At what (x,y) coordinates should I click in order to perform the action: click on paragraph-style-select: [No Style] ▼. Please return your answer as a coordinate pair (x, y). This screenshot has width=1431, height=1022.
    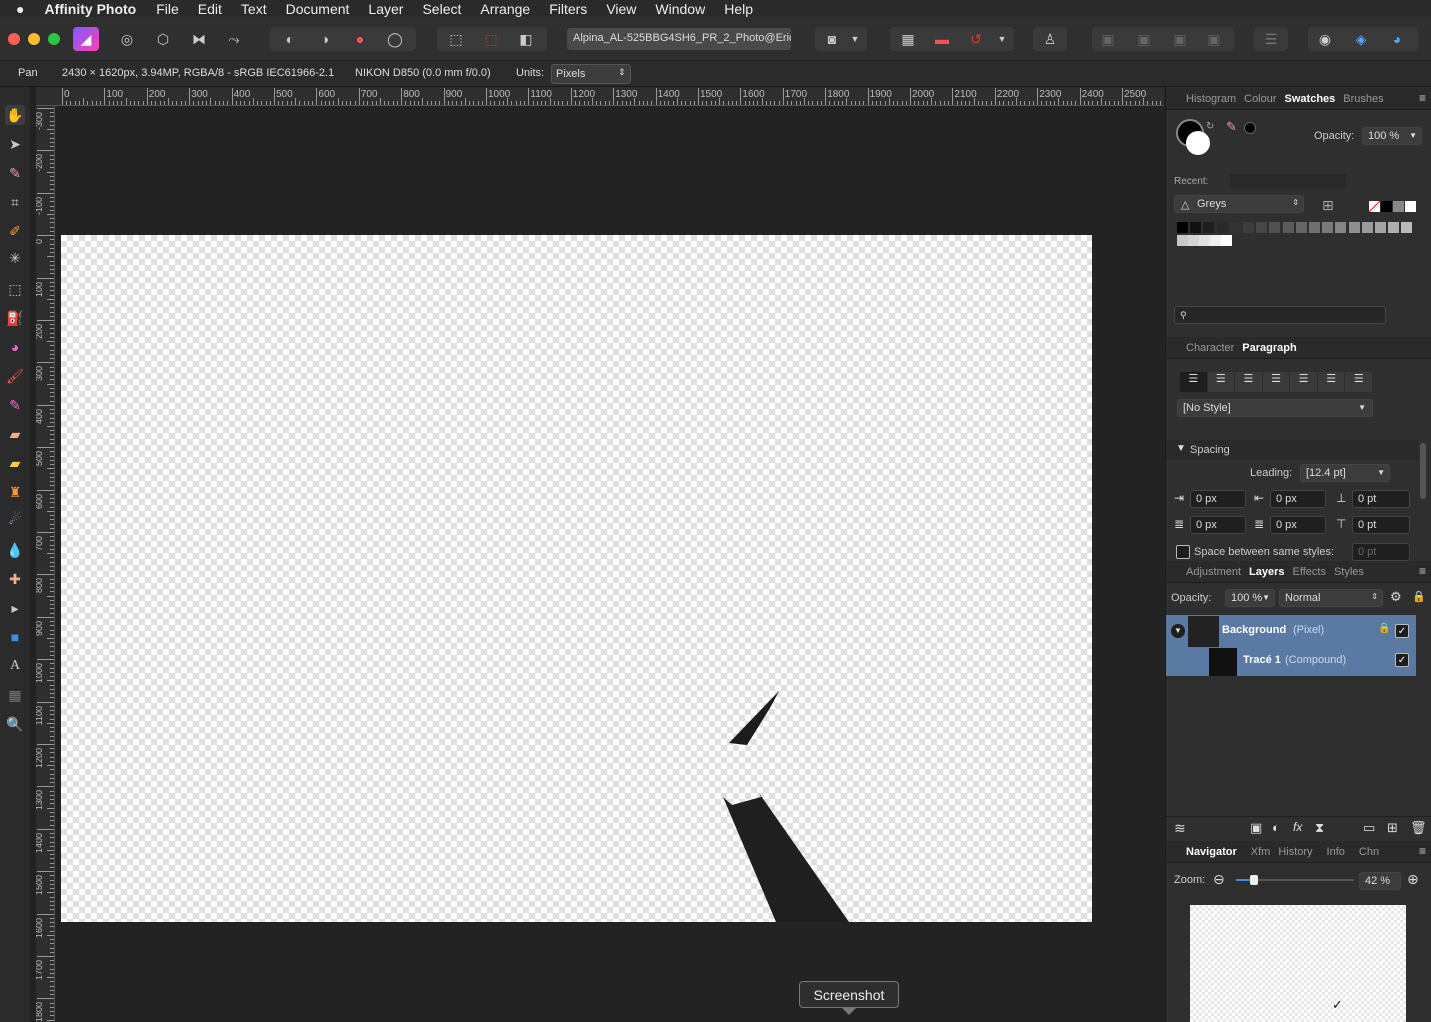
    Looking at the image, I should click on (1275, 408).